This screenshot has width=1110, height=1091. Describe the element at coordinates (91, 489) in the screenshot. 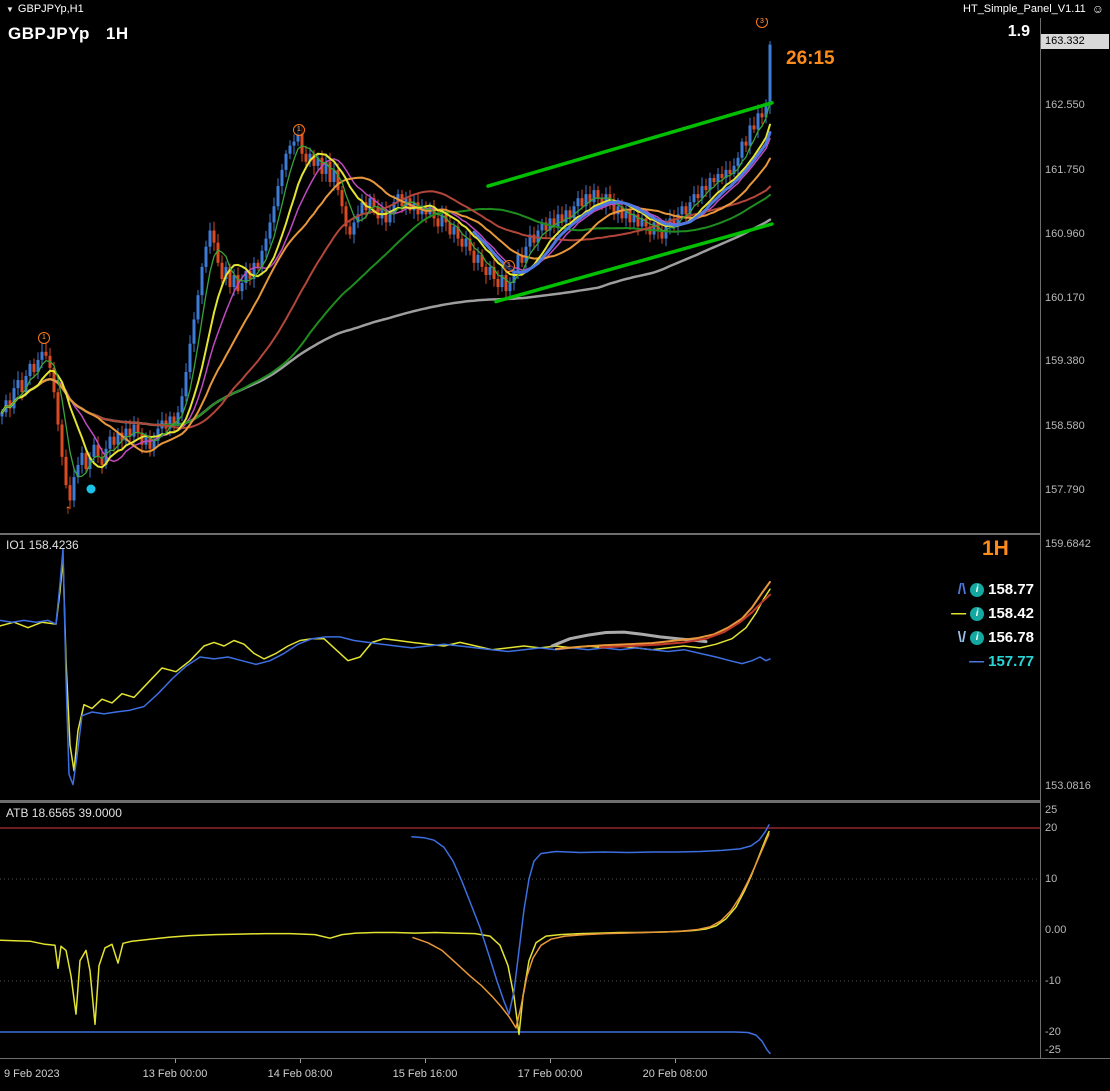

I see `dot-marker` at that location.